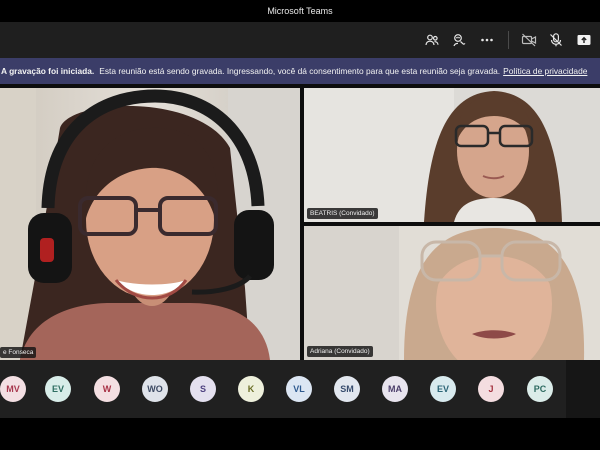 Image resolution: width=600 pixels, height=450 pixels. I want to click on meeting-toolbar, so click(300, 40).